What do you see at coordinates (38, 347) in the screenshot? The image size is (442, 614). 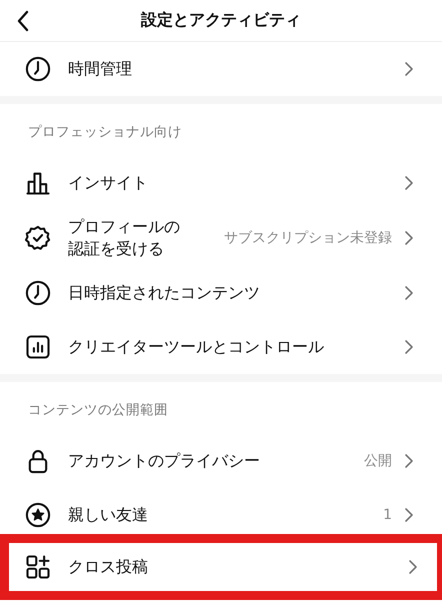 I see `chart-icon` at bounding box center [38, 347].